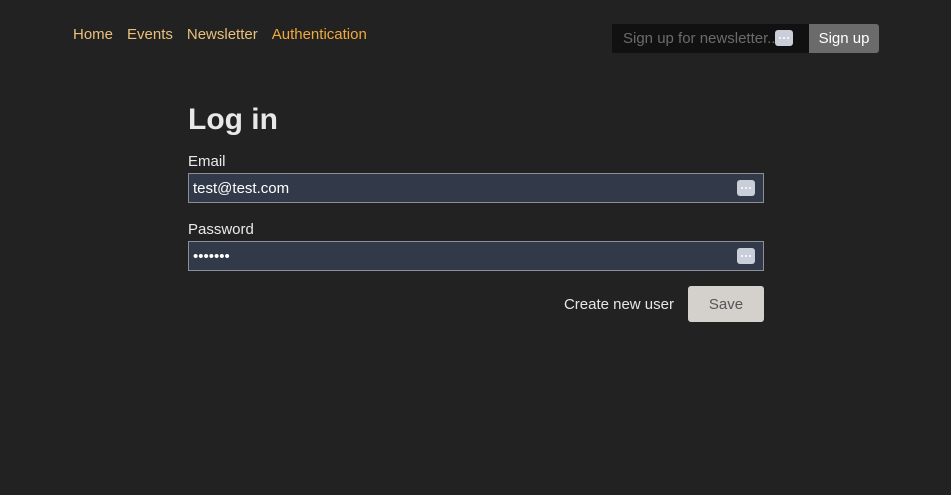  I want to click on email-field-wrapper, so click(476, 188).